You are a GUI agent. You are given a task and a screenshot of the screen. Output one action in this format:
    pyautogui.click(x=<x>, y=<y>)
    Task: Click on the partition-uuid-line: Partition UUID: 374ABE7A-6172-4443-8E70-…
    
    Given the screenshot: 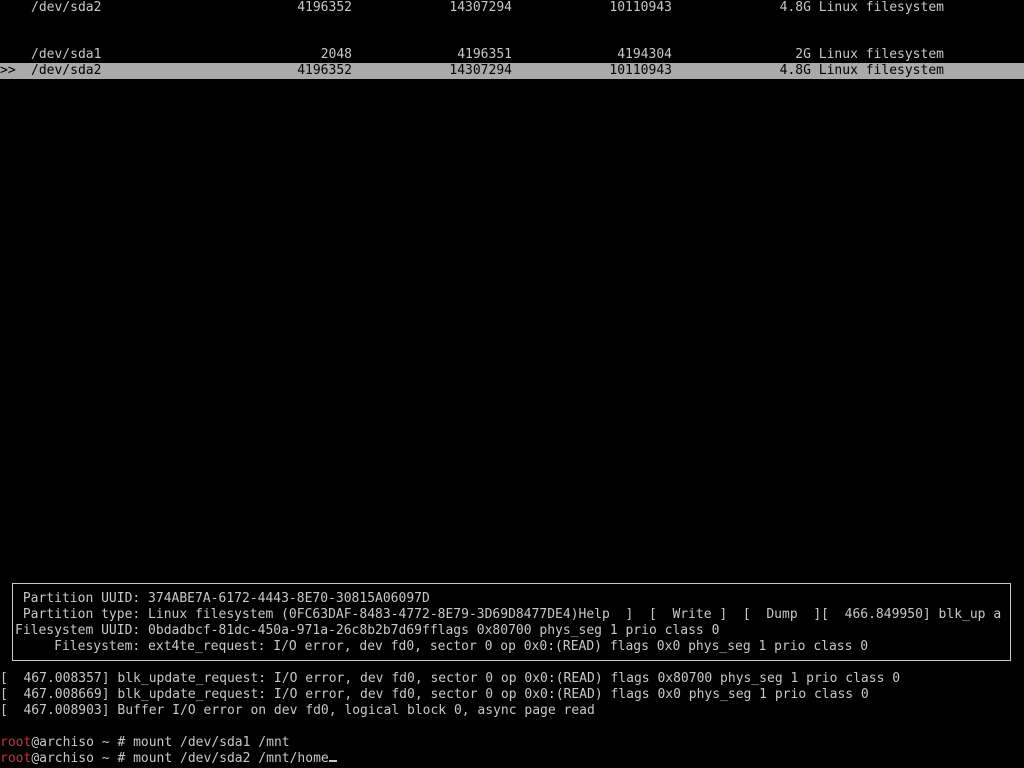 What is the action you would take?
    pyautogui.click(x=222, y=598)
    